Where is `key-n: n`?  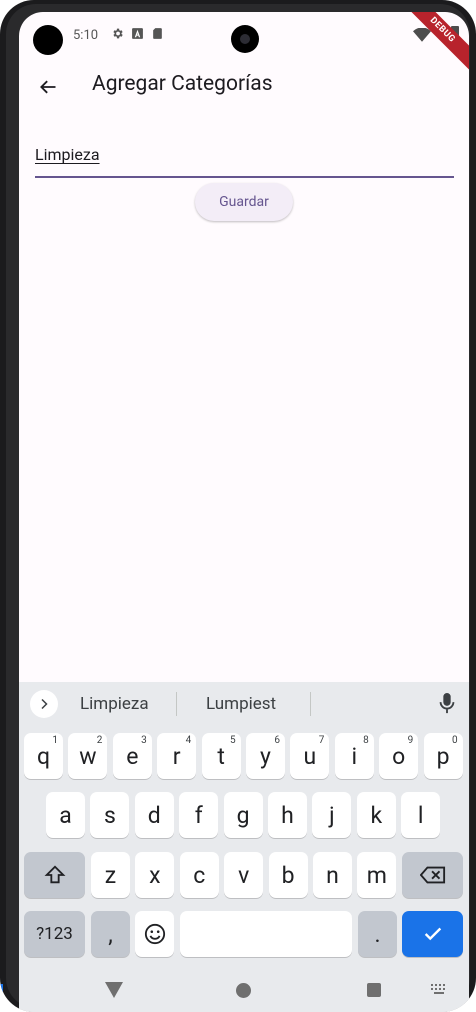
key-n: n is located at coordinates (332, 875).